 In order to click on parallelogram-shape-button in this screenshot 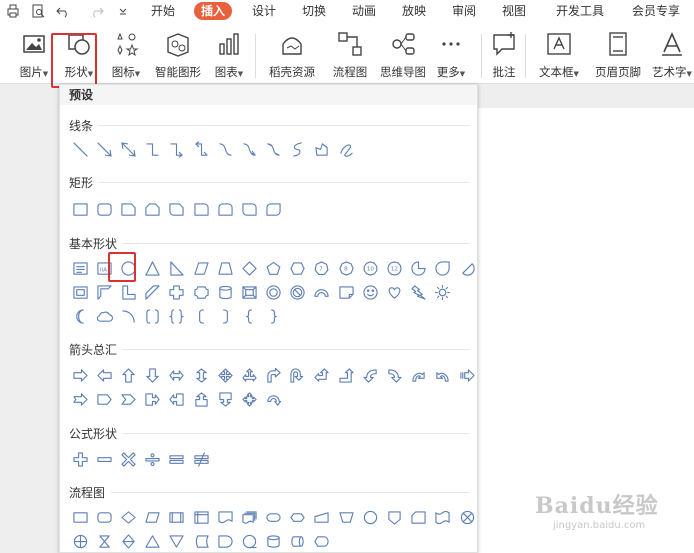, I will do `click(201, 268)`.